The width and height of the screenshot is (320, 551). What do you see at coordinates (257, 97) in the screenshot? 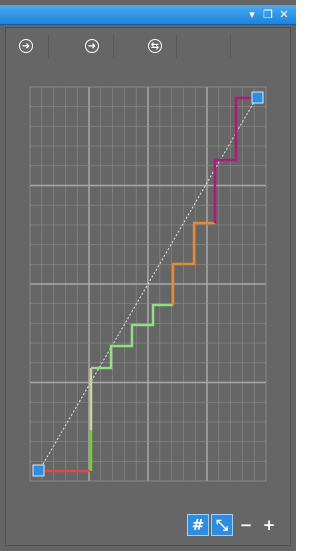
I see `end-point-handle` at bounding box center [257, 97].